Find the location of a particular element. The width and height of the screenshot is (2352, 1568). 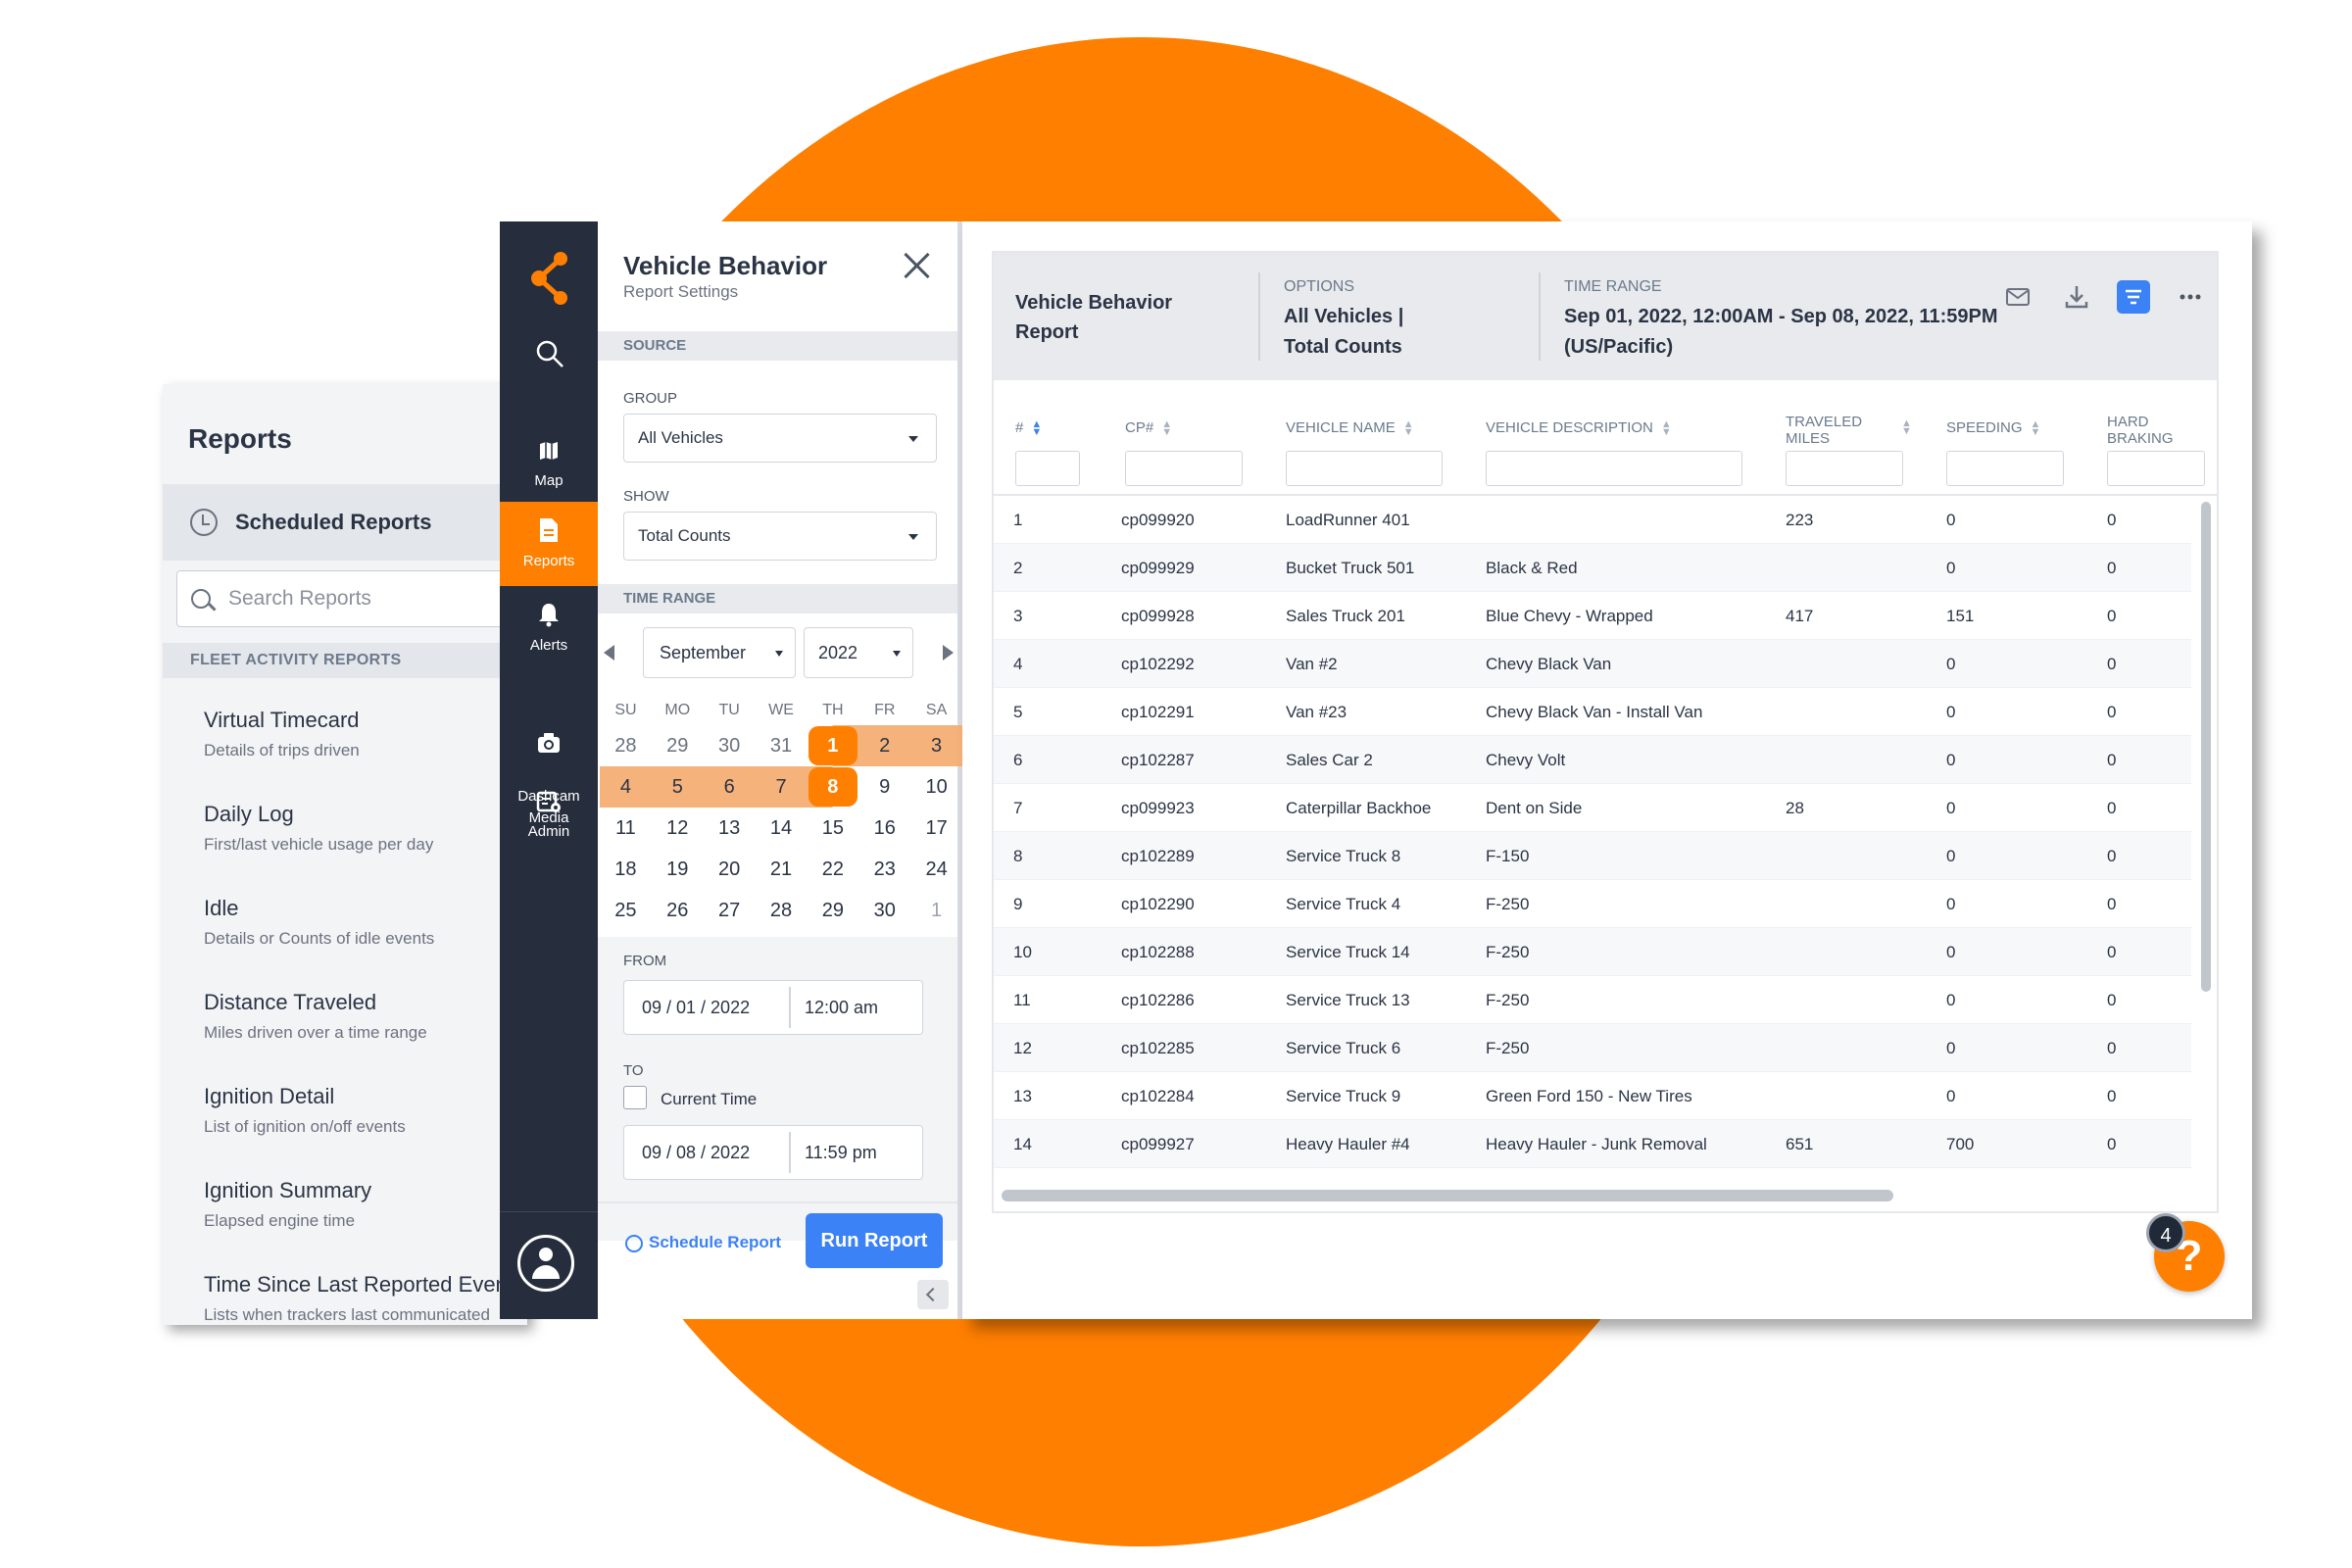

from-time-input: 12:00 am is located at coordinates (842, 1008).